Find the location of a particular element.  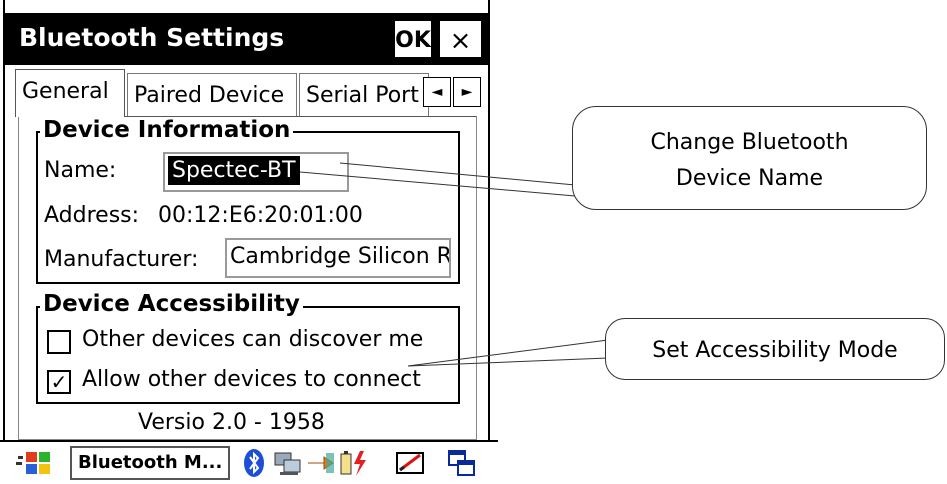

battery-power-icon is located at coordinates (354, 463).